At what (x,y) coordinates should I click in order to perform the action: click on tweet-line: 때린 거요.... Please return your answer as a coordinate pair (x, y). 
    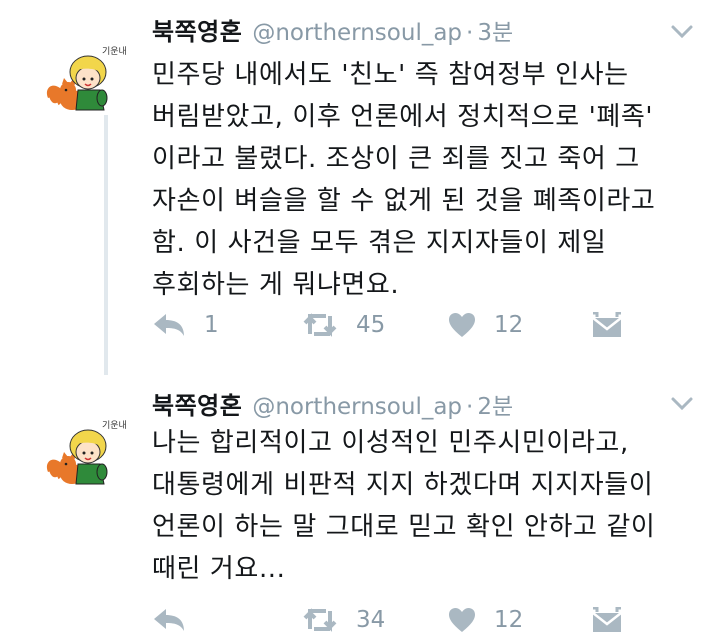
    Looking at the image, I should click on (219, 569).